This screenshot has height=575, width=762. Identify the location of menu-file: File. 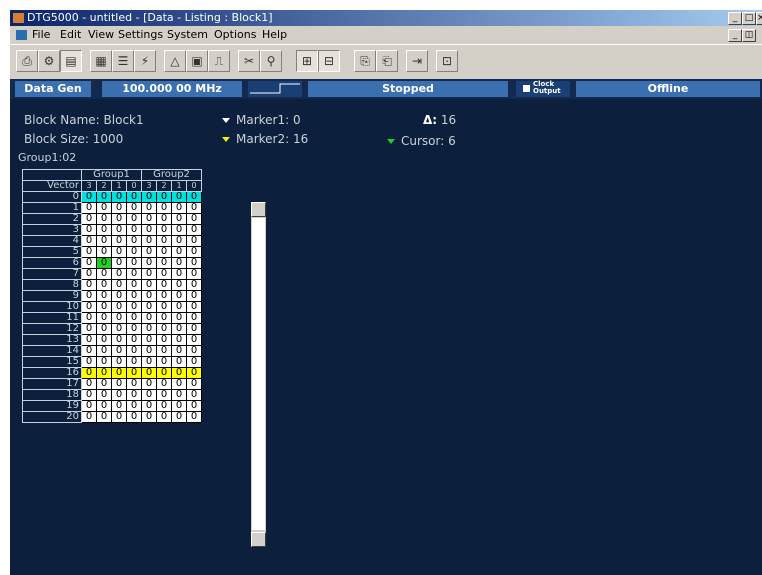
(41, 35).